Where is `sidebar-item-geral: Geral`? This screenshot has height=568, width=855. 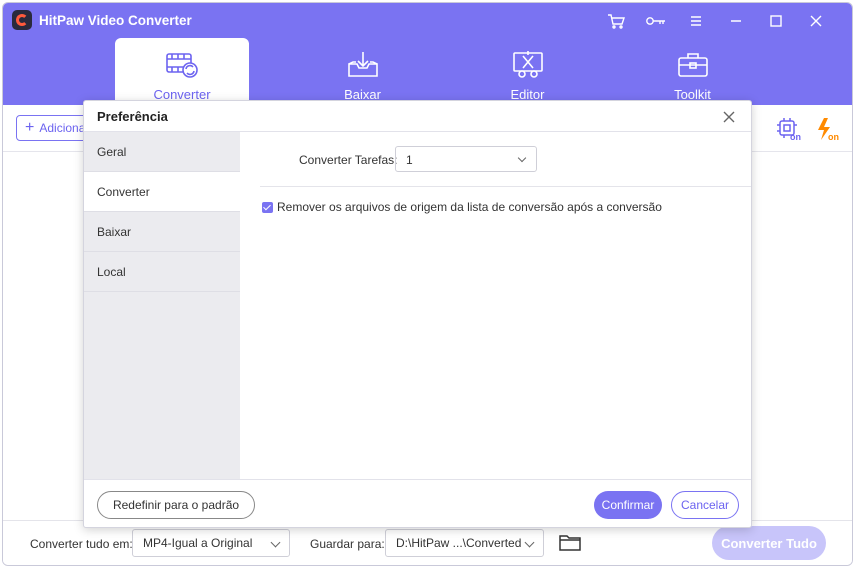
sidebar-item-geral: Geral is located at coordinates (162, 152).